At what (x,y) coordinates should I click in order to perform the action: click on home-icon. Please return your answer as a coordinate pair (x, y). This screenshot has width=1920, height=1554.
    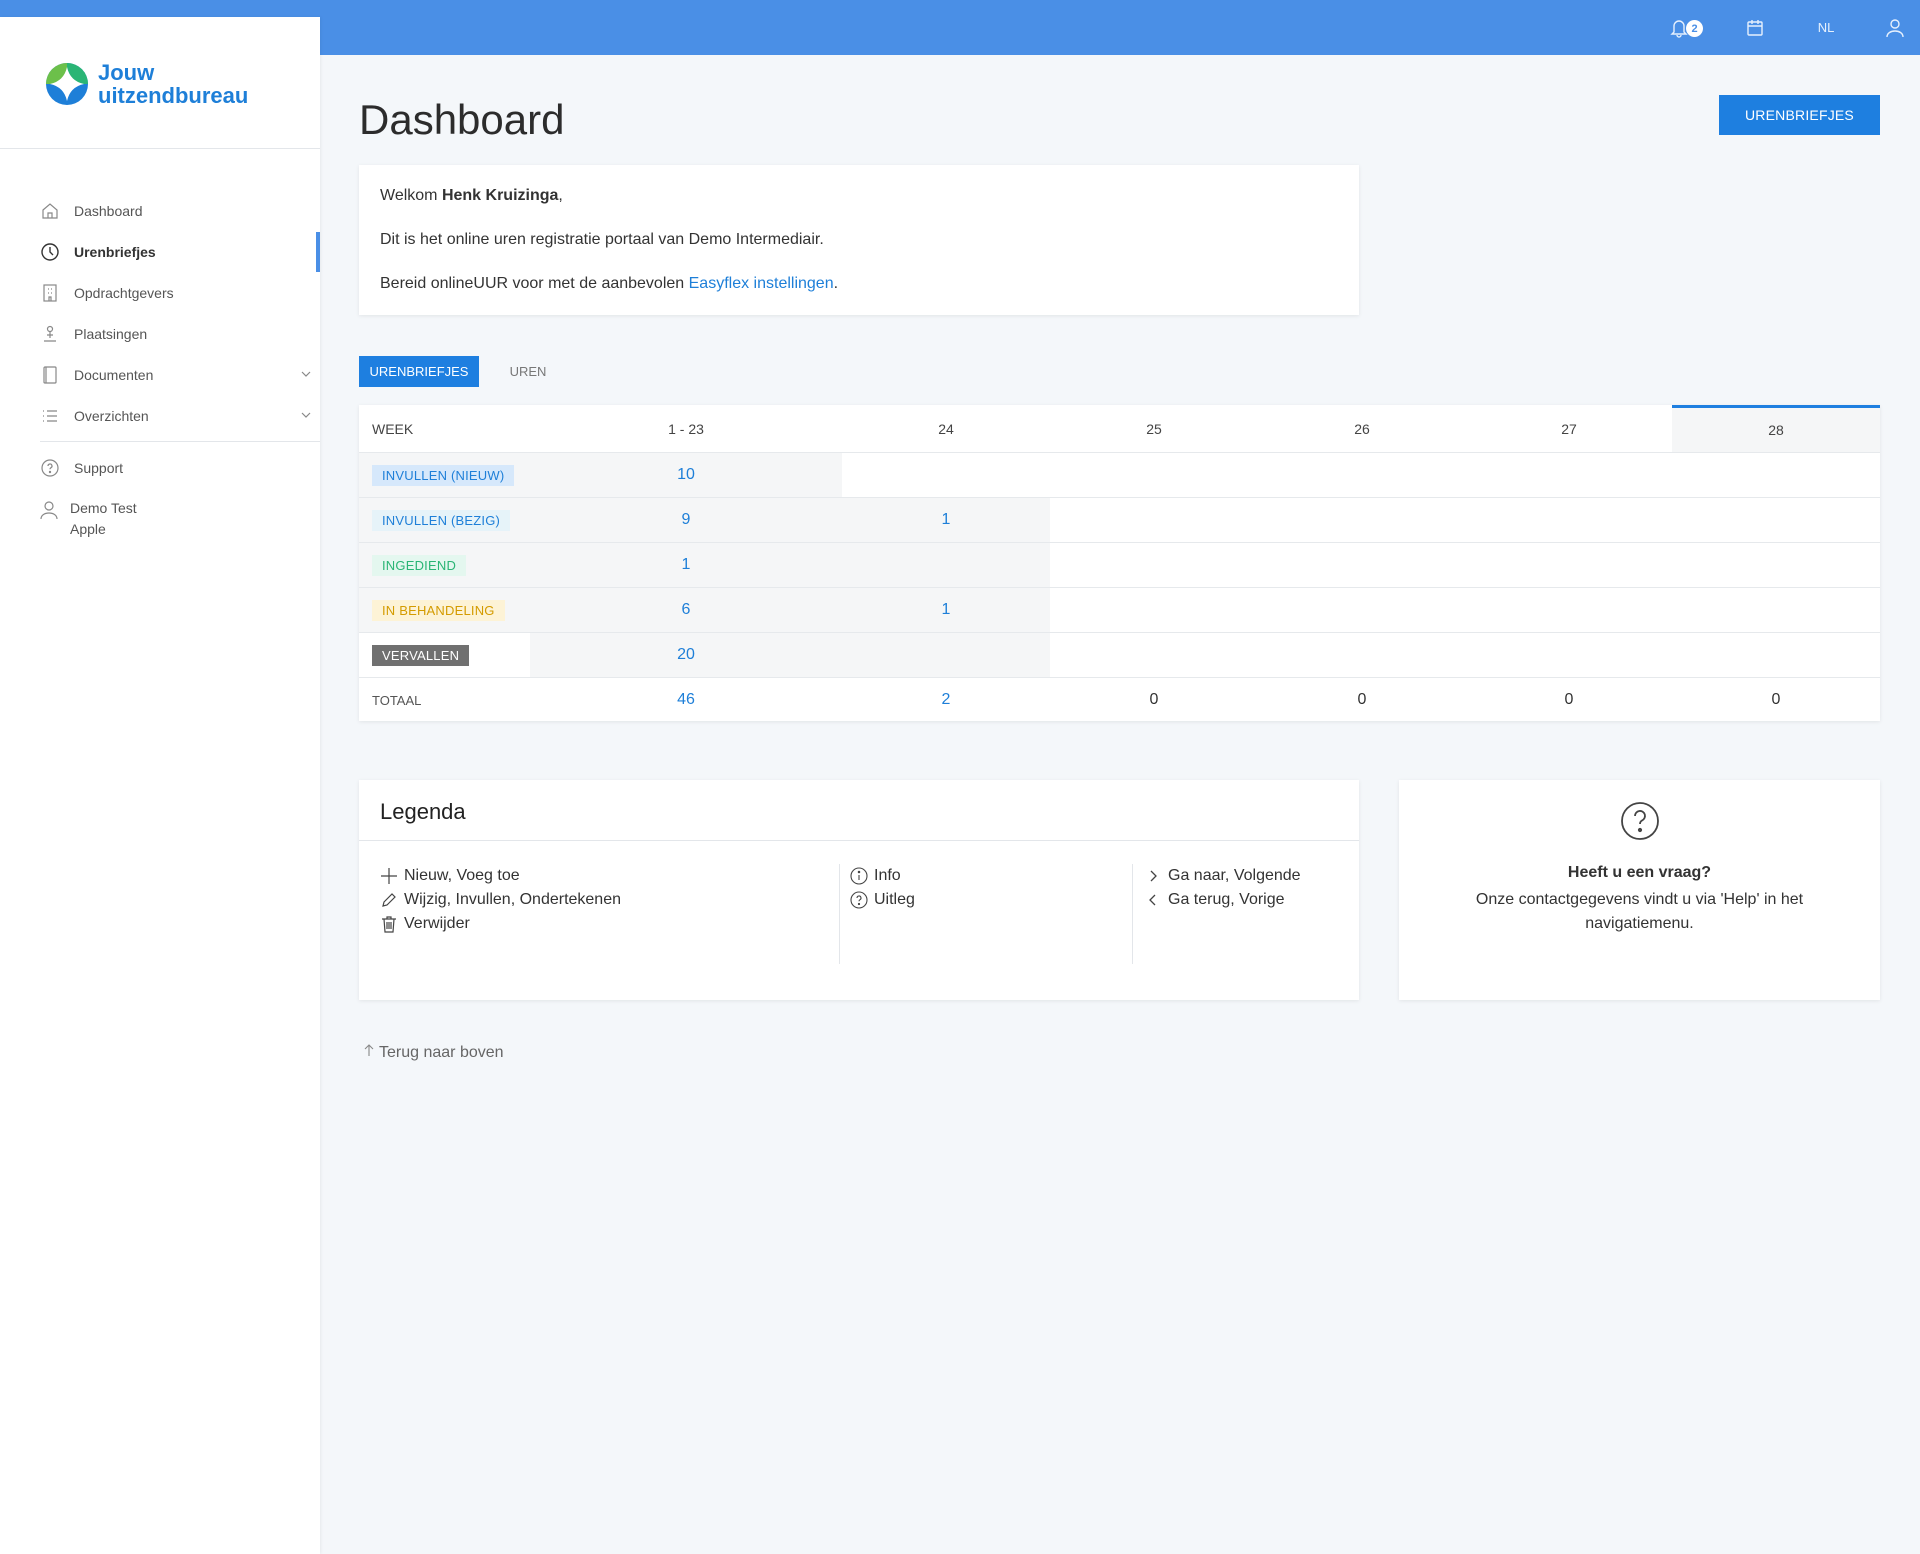
    Looking at the image, I should click on (50, 211).